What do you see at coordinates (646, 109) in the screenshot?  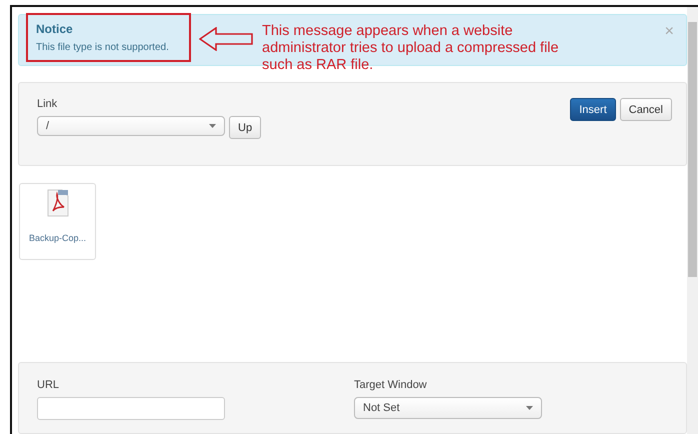 I see `cancel-button: Cancel` at bounding box center [646, 109].